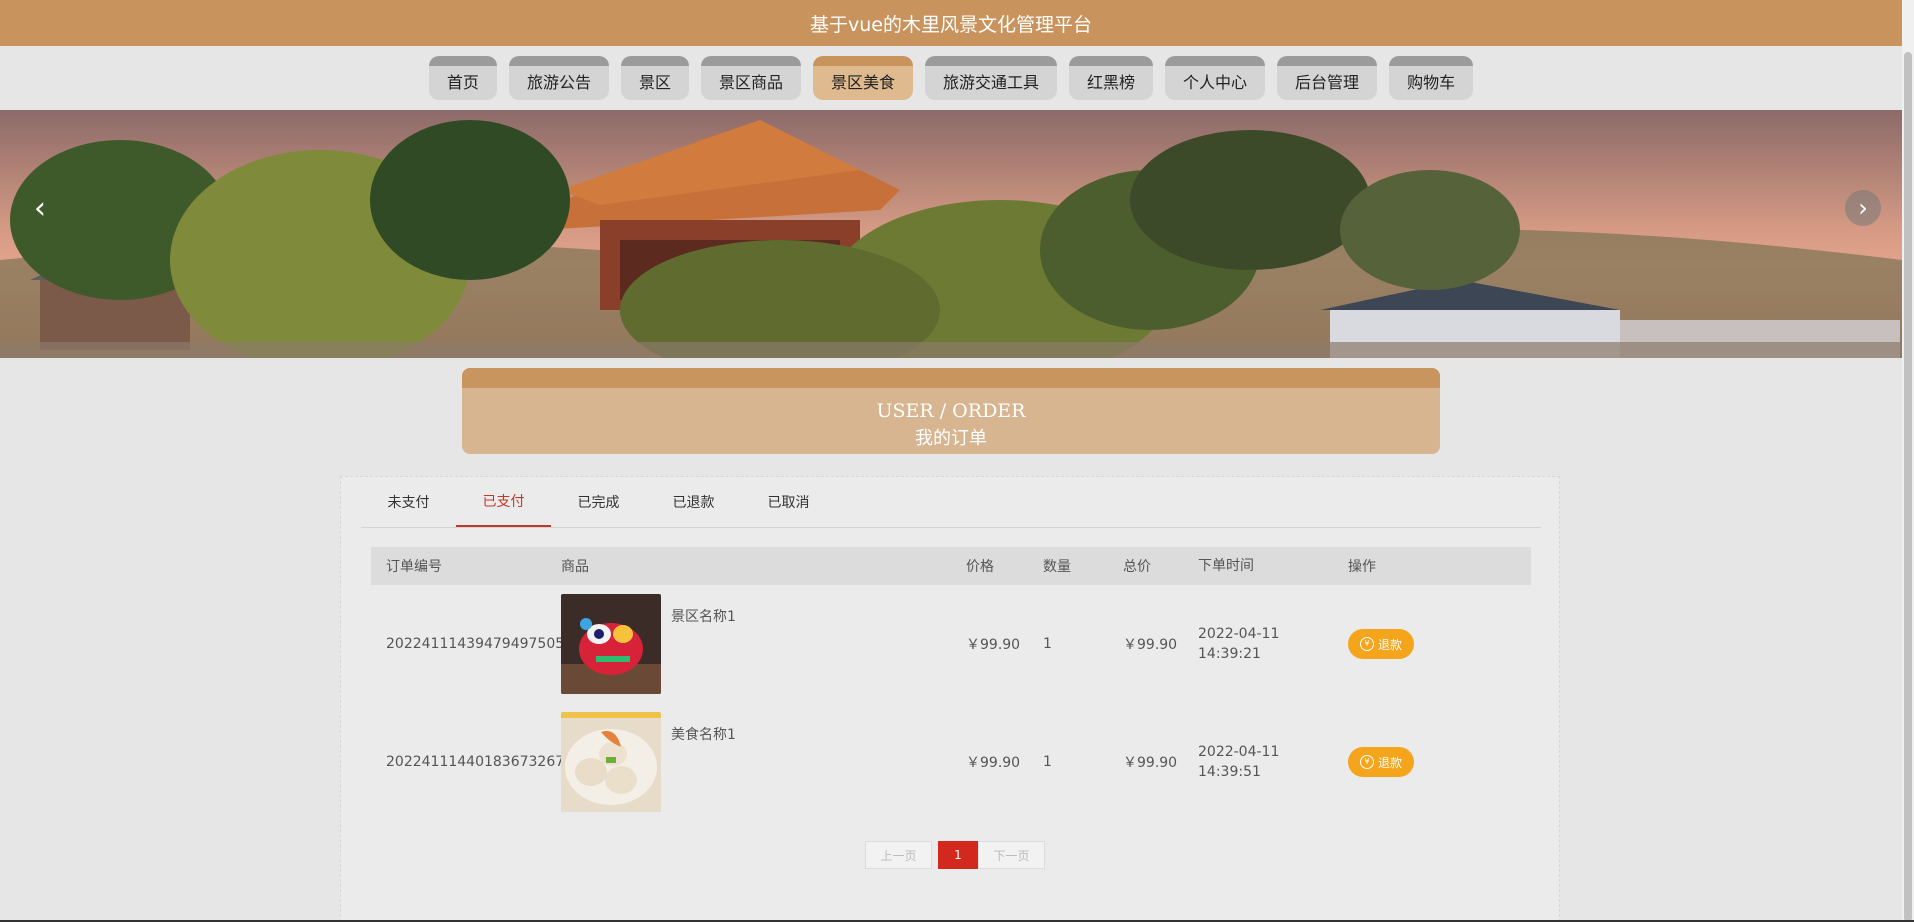 The image size is (1914, 922). What do you see at coordinates (462, 78) in the screenshot?
I see `nav-item-home: 首页` at bounding box center [462, 78].